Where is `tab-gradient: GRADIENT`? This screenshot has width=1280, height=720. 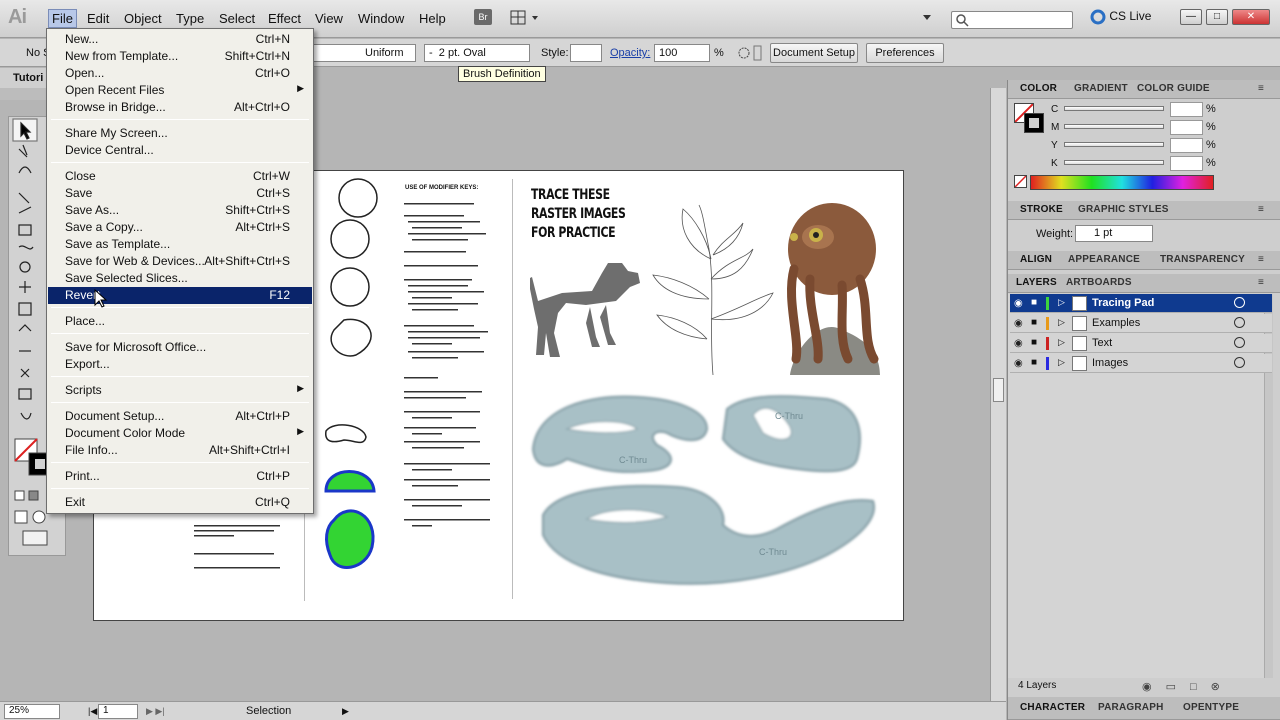
tab-gradient: GRADIENT is located at coordinates (1101, 88).